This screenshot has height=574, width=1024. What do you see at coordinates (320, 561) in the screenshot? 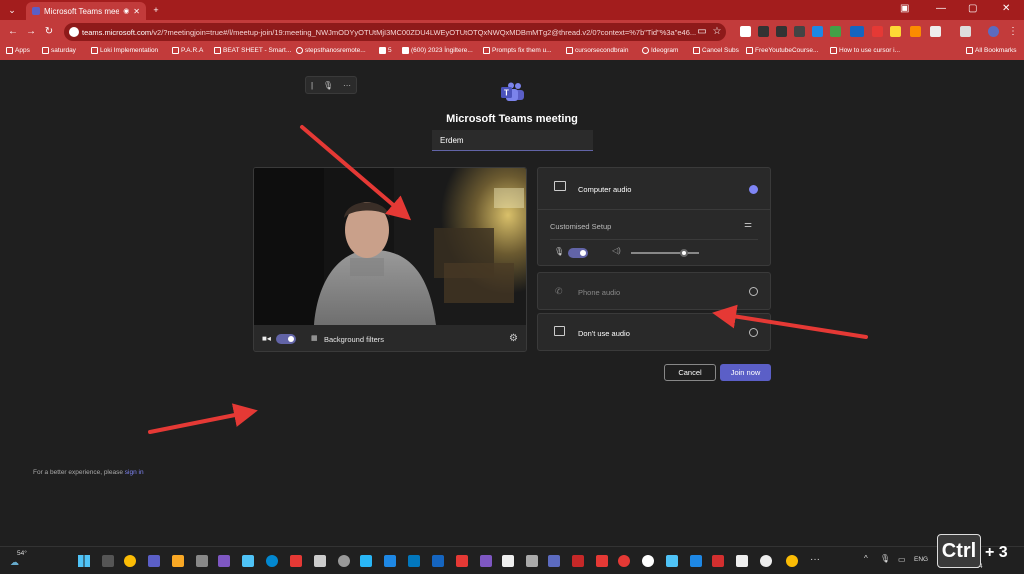
I see `store-icon` at bounding box center [320, 561].